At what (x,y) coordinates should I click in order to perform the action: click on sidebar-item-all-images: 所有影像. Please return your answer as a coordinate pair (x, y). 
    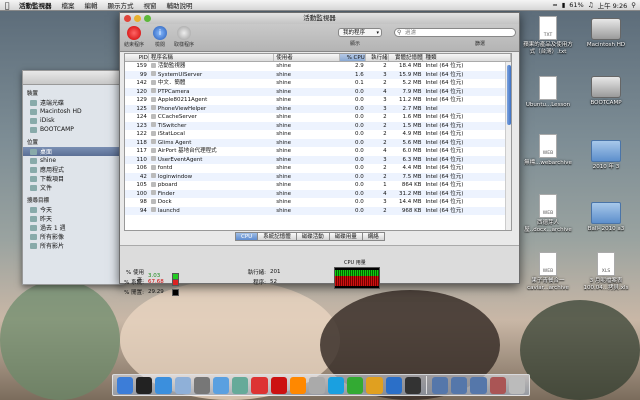
    Looking at the image, I should click on (73, 236).